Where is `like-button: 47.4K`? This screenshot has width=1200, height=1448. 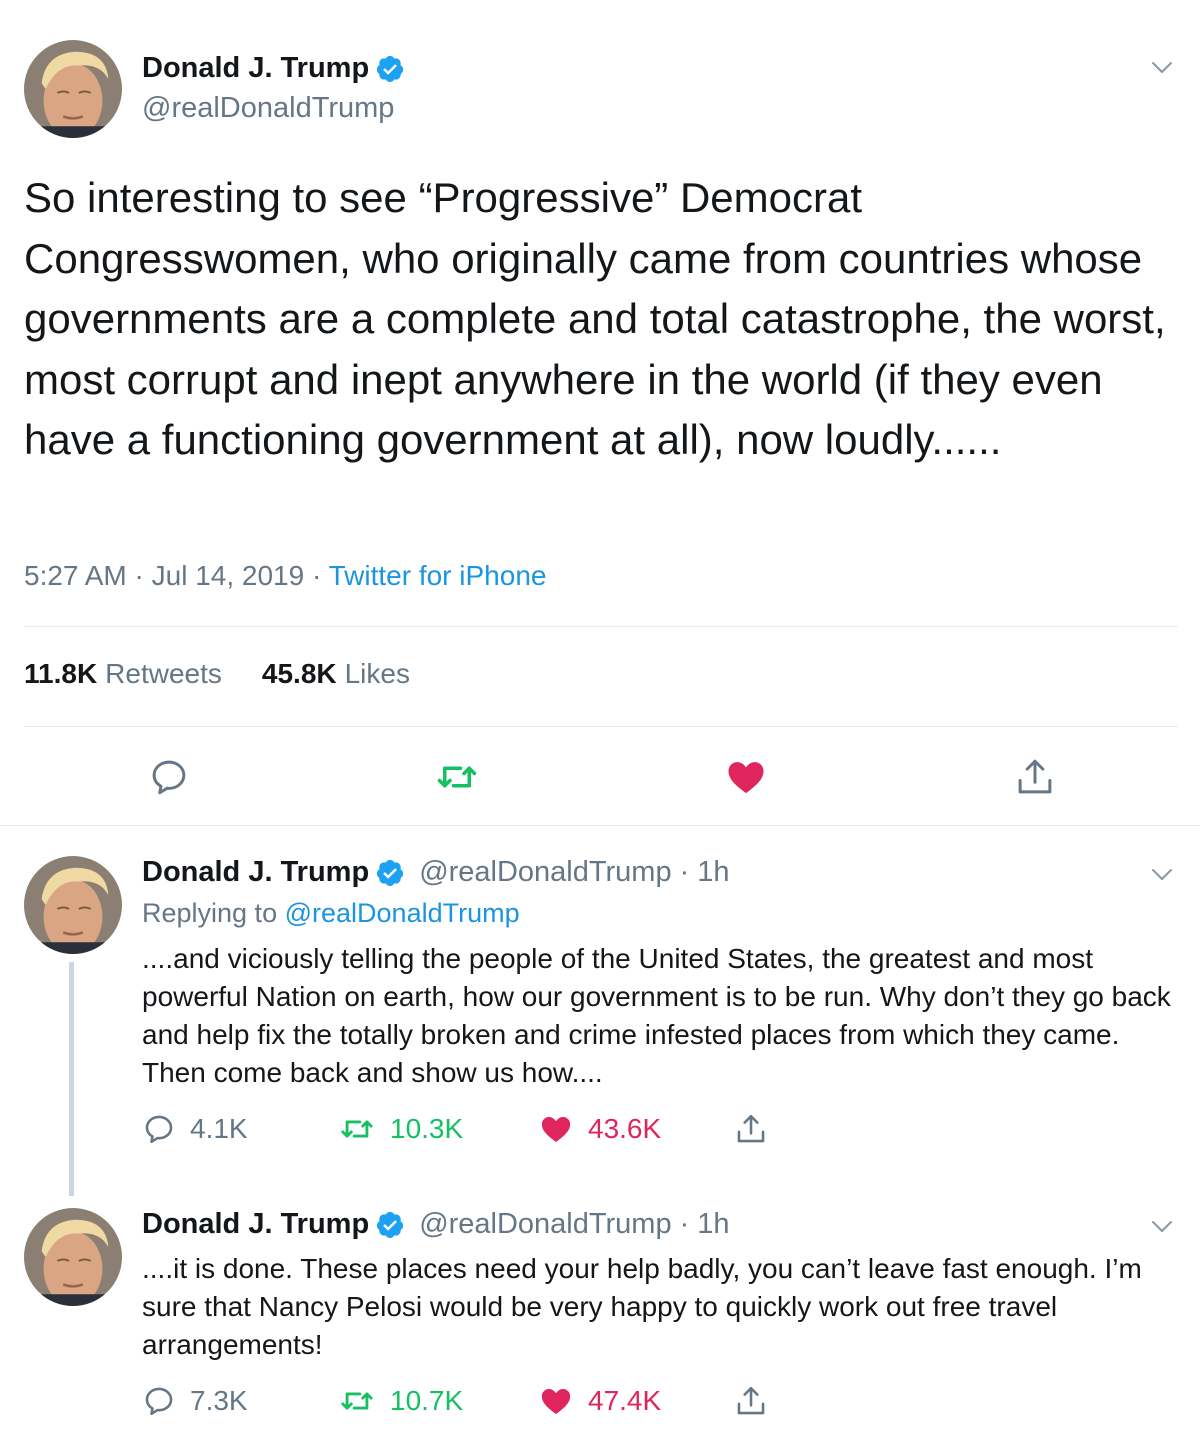 like-button: 47.4K is located at coordinates (599, 1401).